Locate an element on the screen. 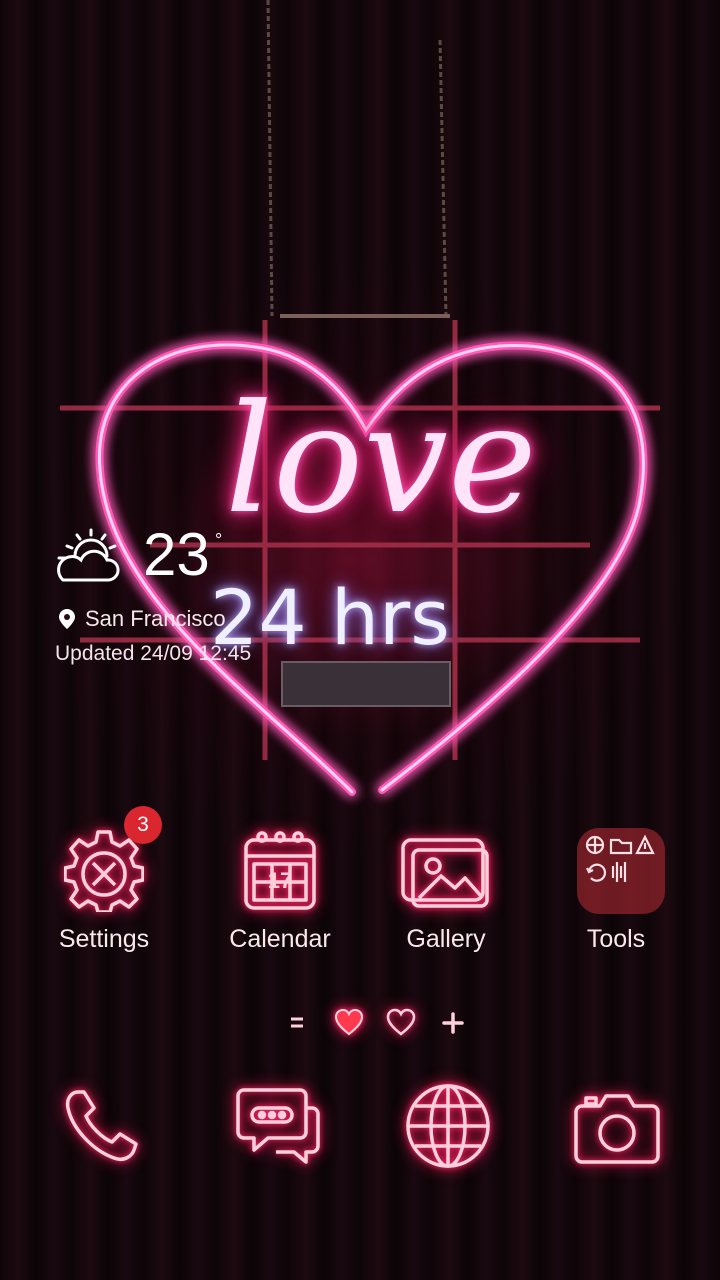  location-pin-icon is located at coordinates (67, 619).